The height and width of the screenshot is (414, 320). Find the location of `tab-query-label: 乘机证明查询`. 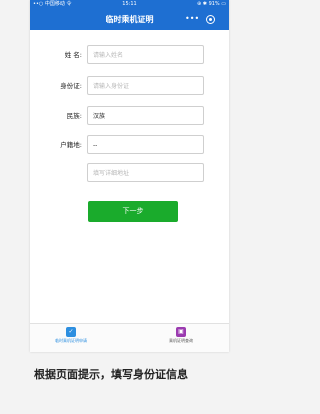

tab-query-label: 乘机证明查询 is located at coordinates (181, 340).